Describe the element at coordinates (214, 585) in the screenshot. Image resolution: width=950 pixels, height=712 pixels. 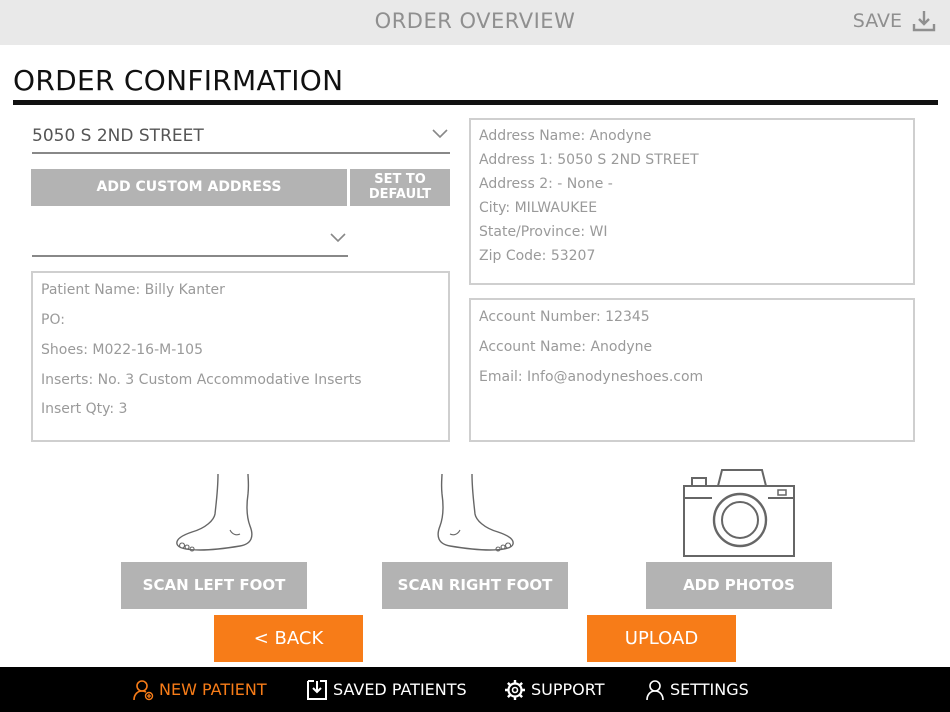
I see `scan-left-foot-button: SCAN LEFT FOOT` at that location.